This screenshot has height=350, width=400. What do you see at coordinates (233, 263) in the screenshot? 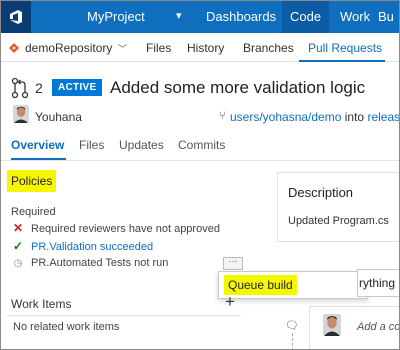
I see `more-actions-button: ···` at bounding box center [233, 263].